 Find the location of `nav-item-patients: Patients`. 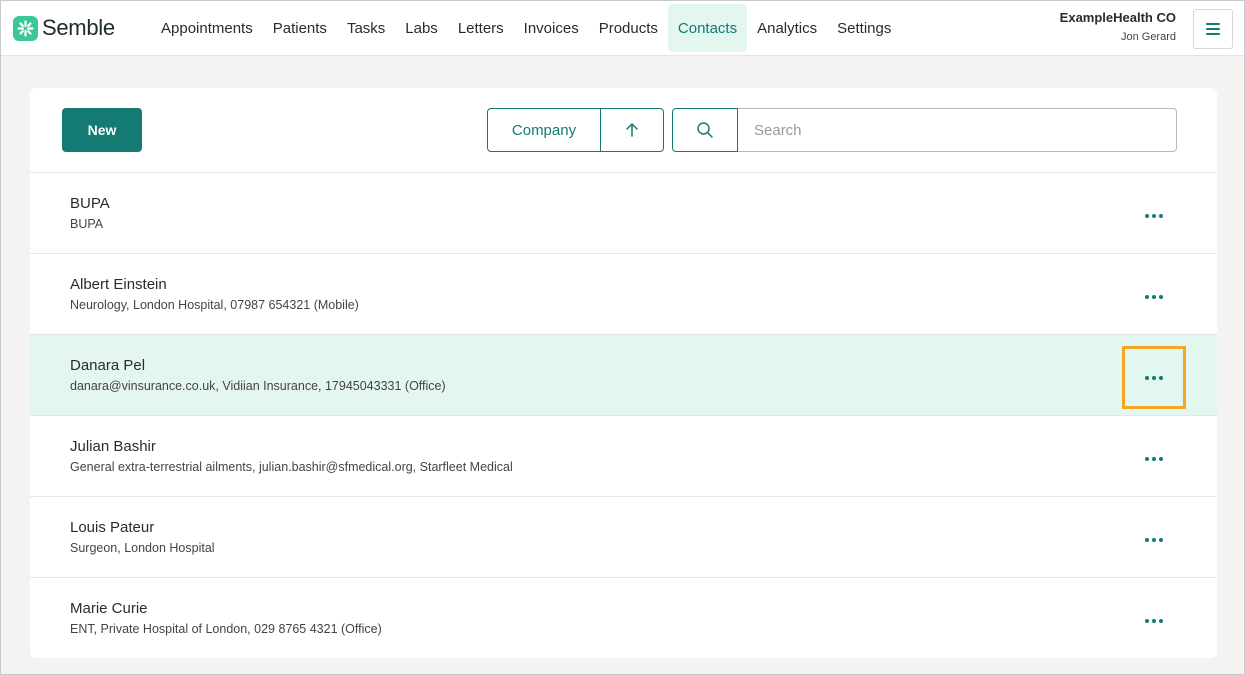

nav-item-patients: Patients is located at coordinates (300, 28).